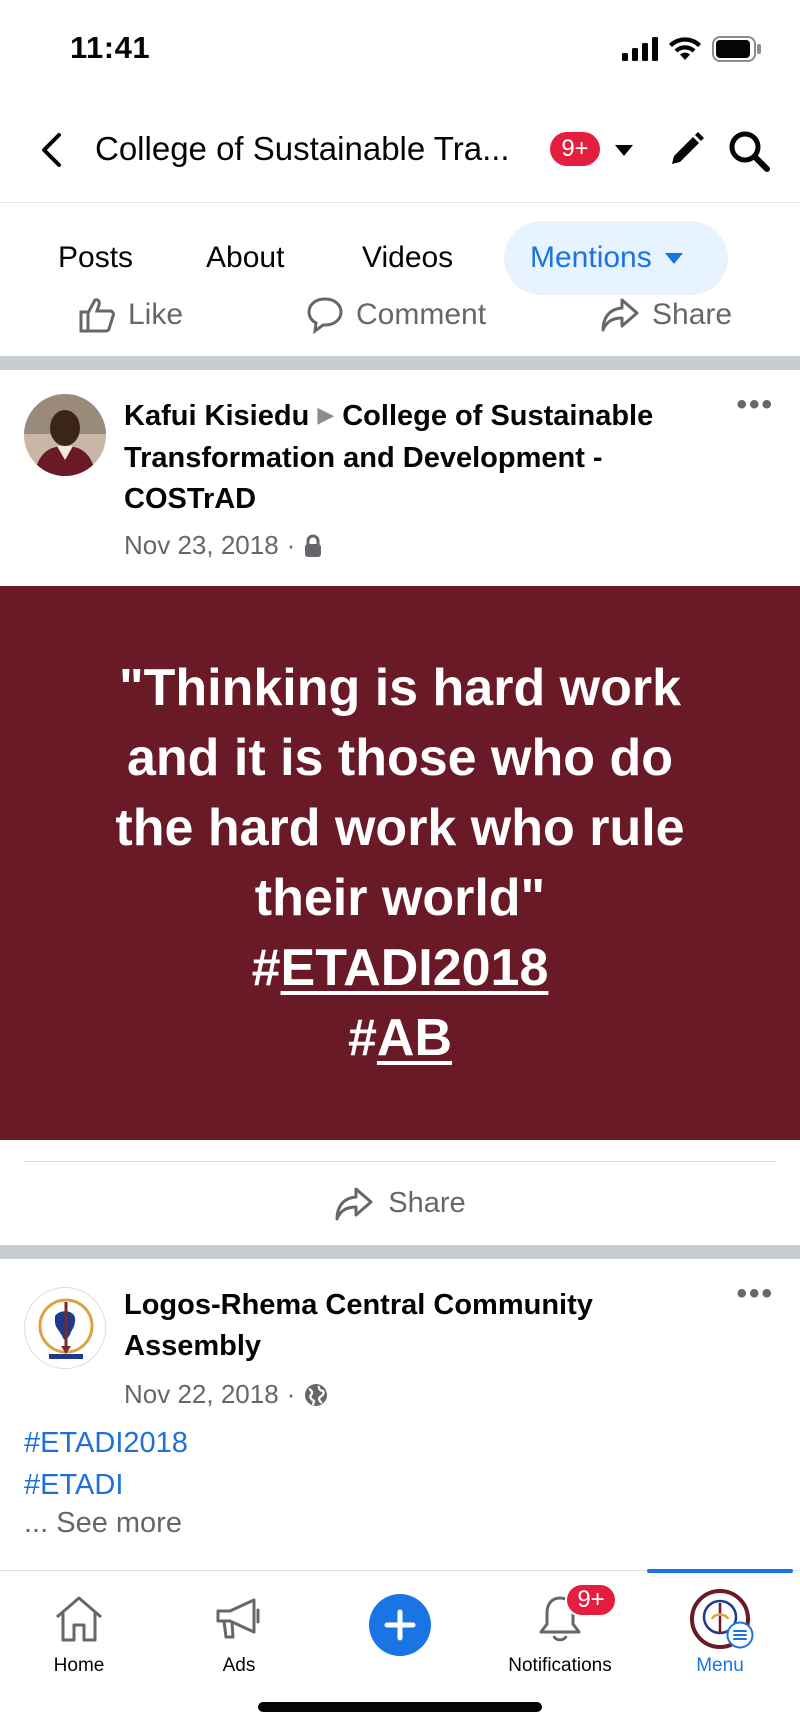 The width and height of the screenshot is (800, 1731). What do you see at coordinates (400, 898) in the screenshot?
I see `quote-line: their world"` at bounding box center [400, 898].